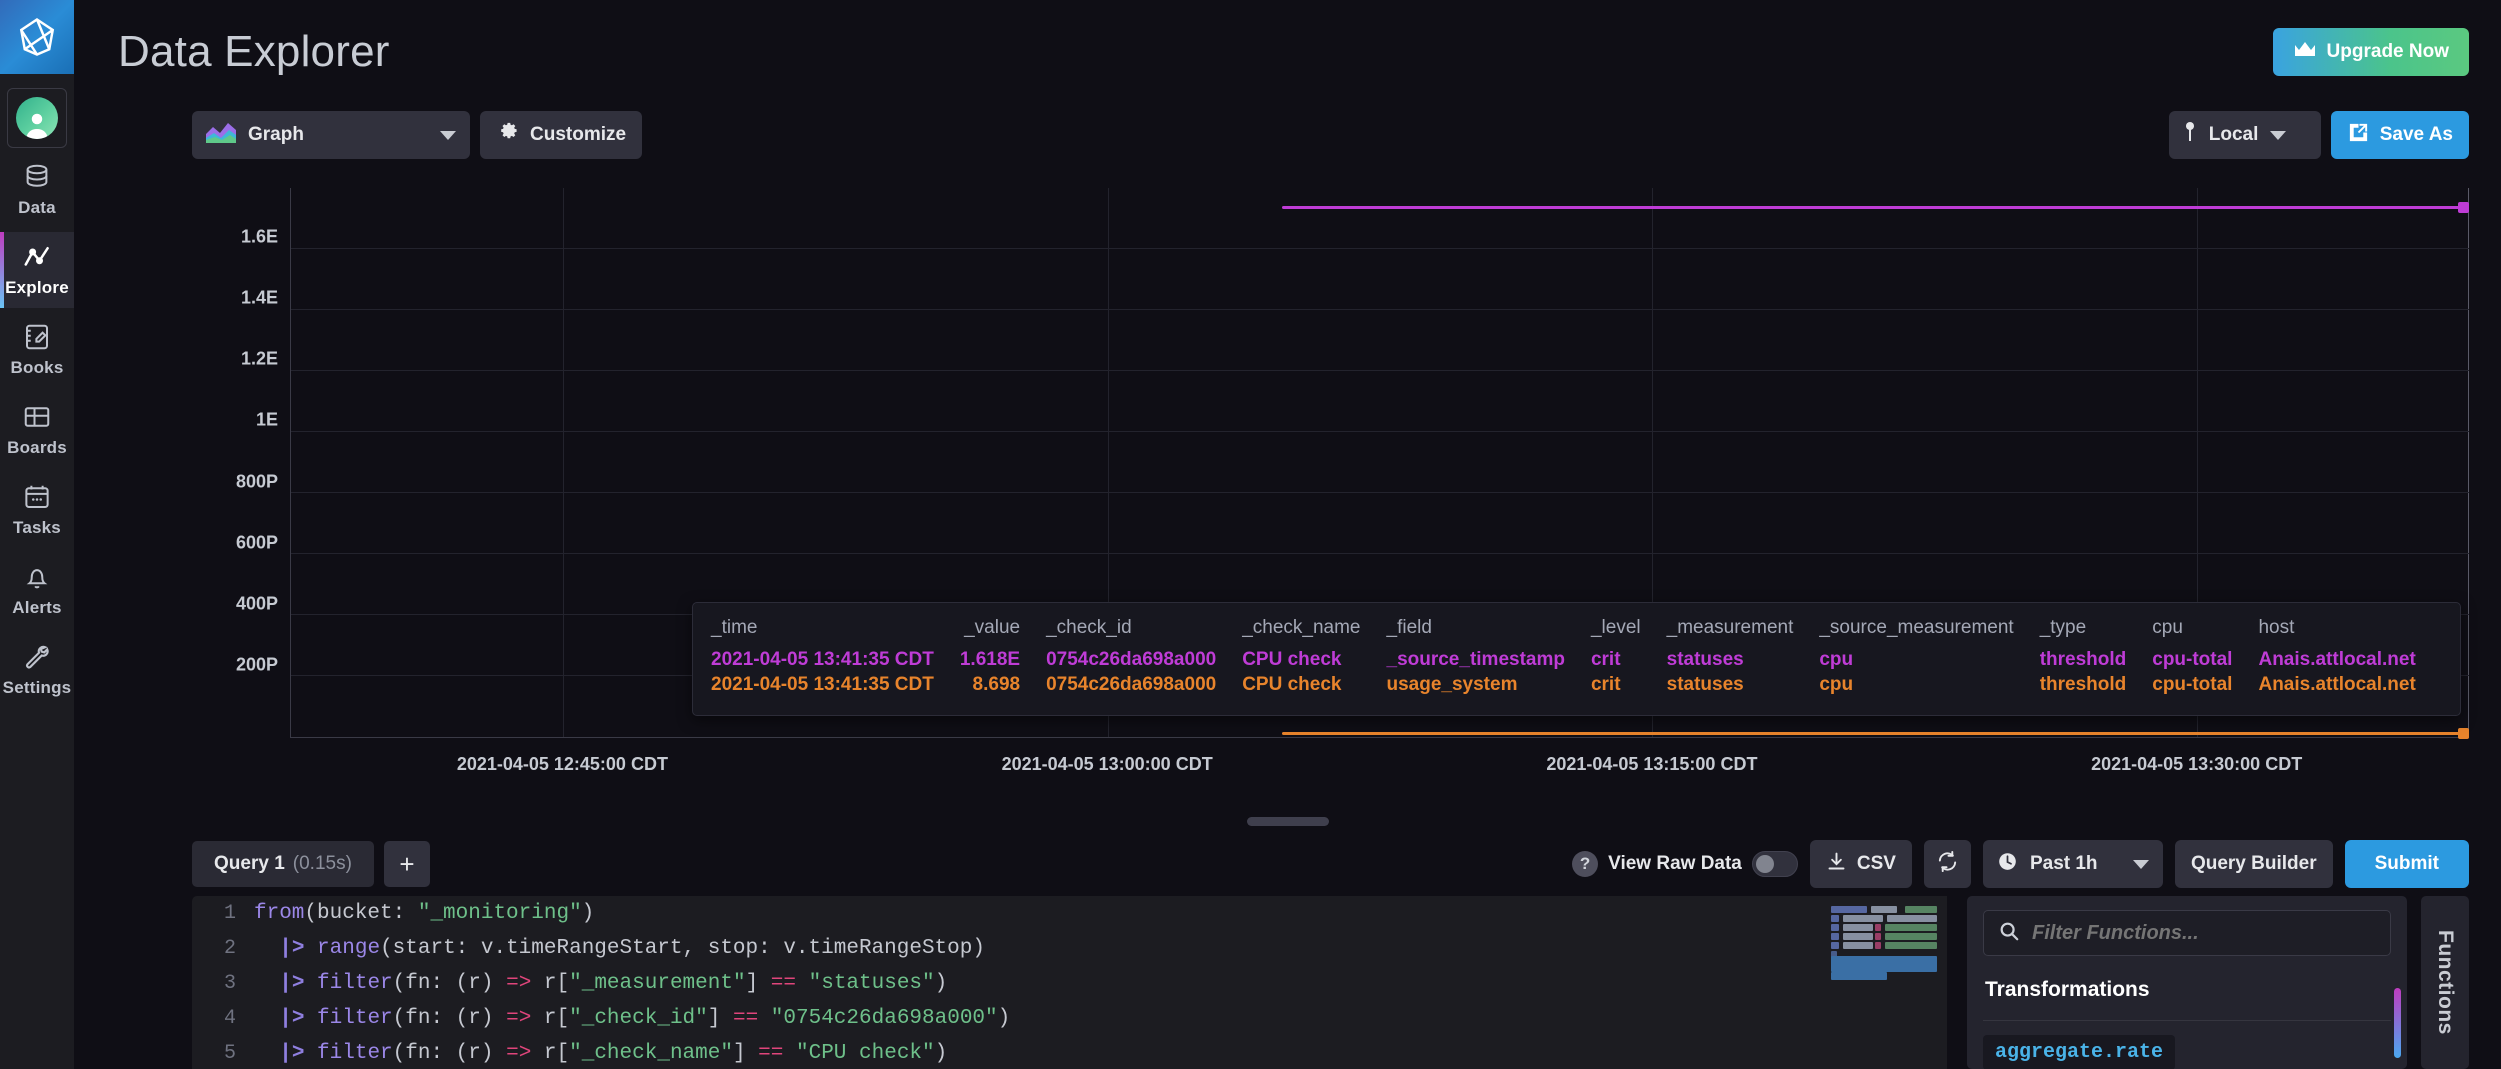  What do you see at coordinates (1652, 764) in the screenshot?
I see `x-axis-tick-label: 2021-04-05 13:15:00 CDT` at bounding box center [1652, 764].